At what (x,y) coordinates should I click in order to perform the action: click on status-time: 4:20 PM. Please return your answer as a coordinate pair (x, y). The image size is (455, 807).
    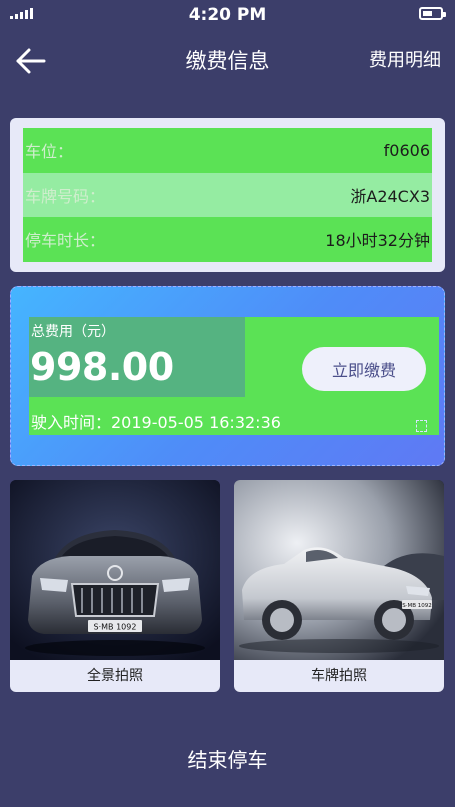
    Looking at the image, I should click on (227, 15).